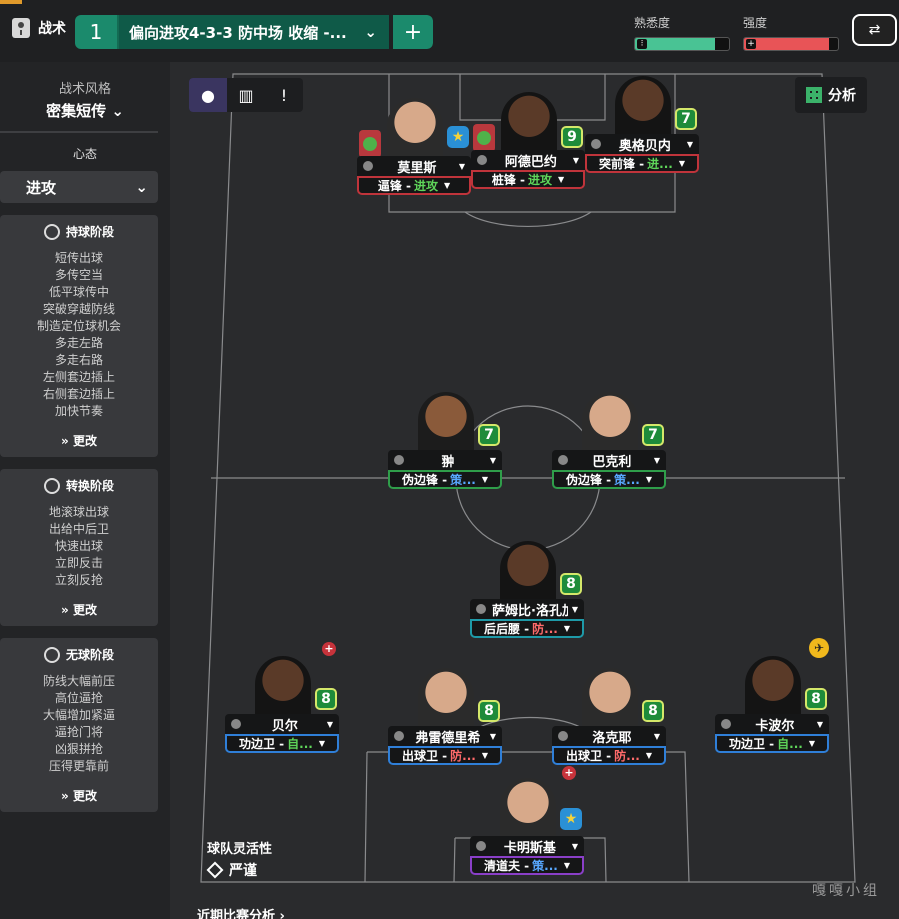 Image resolution: width=899 pixels, height=919 pixels. I want to click on player-card-st-right: 7 奥格贝内 ▼ 突前锋 - 进... ▼, so click(642, 124).